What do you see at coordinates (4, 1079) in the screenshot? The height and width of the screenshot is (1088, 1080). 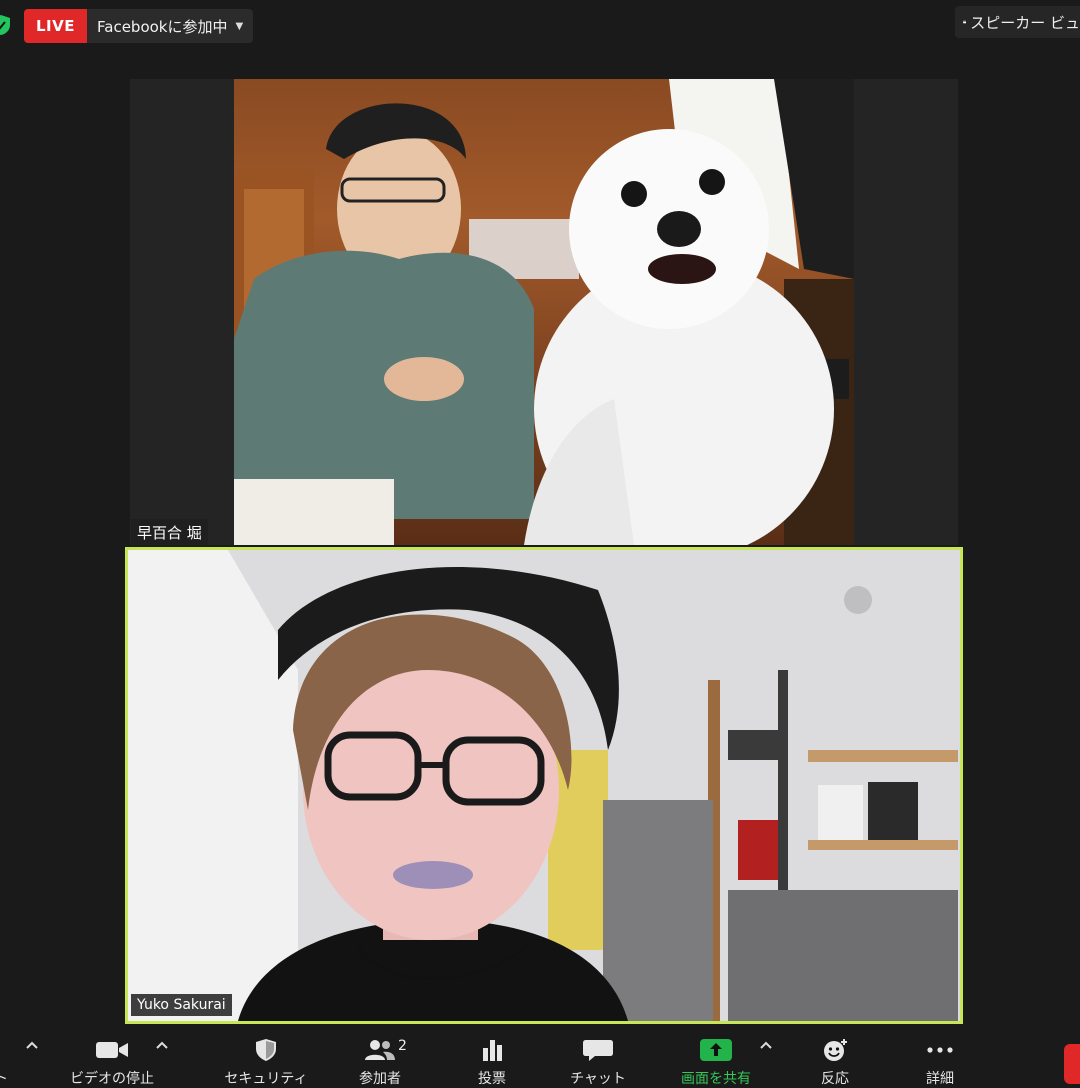 I see `mute-label-cut: ト` at bounding box center [4, 1079].